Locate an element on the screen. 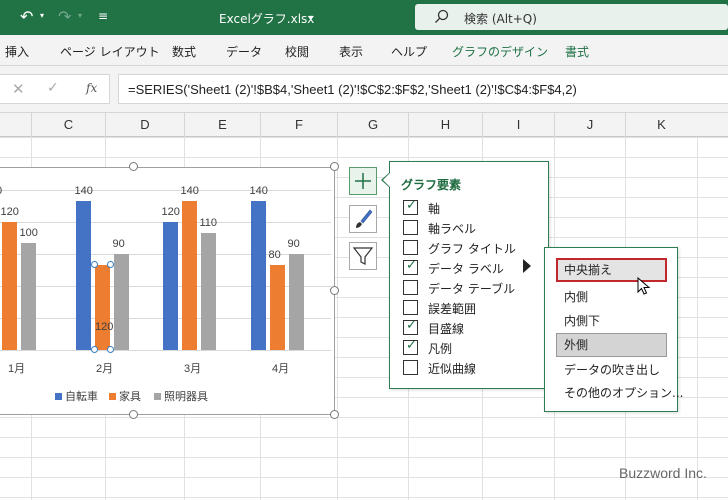 The height and width of the screenshot is (500, 728). checkbox-error-bars is located at coordinates (410, 307).